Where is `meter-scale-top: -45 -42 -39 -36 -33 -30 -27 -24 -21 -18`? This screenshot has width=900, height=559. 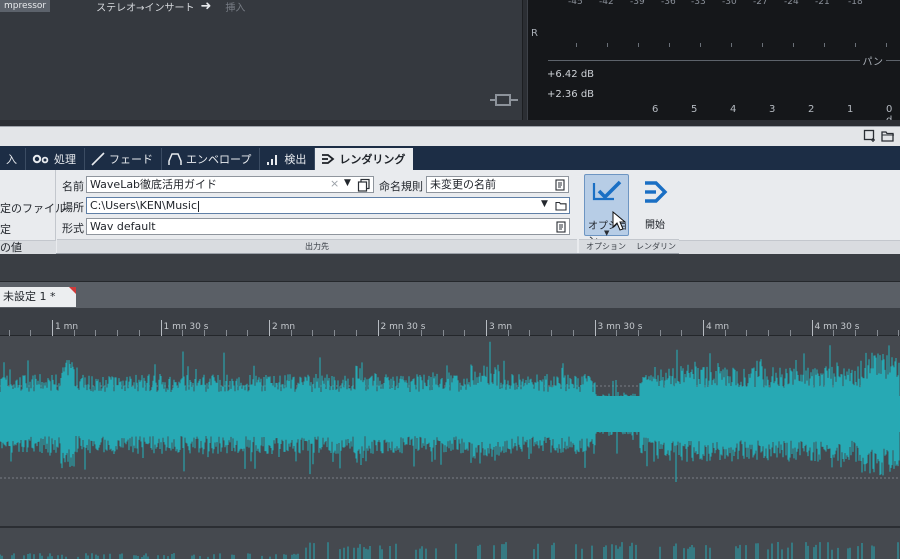 meter-scale-top: -45 -42 -39 -36 -33 -30 -27 -24 -21 -18 is located at coordinates (714, 4).